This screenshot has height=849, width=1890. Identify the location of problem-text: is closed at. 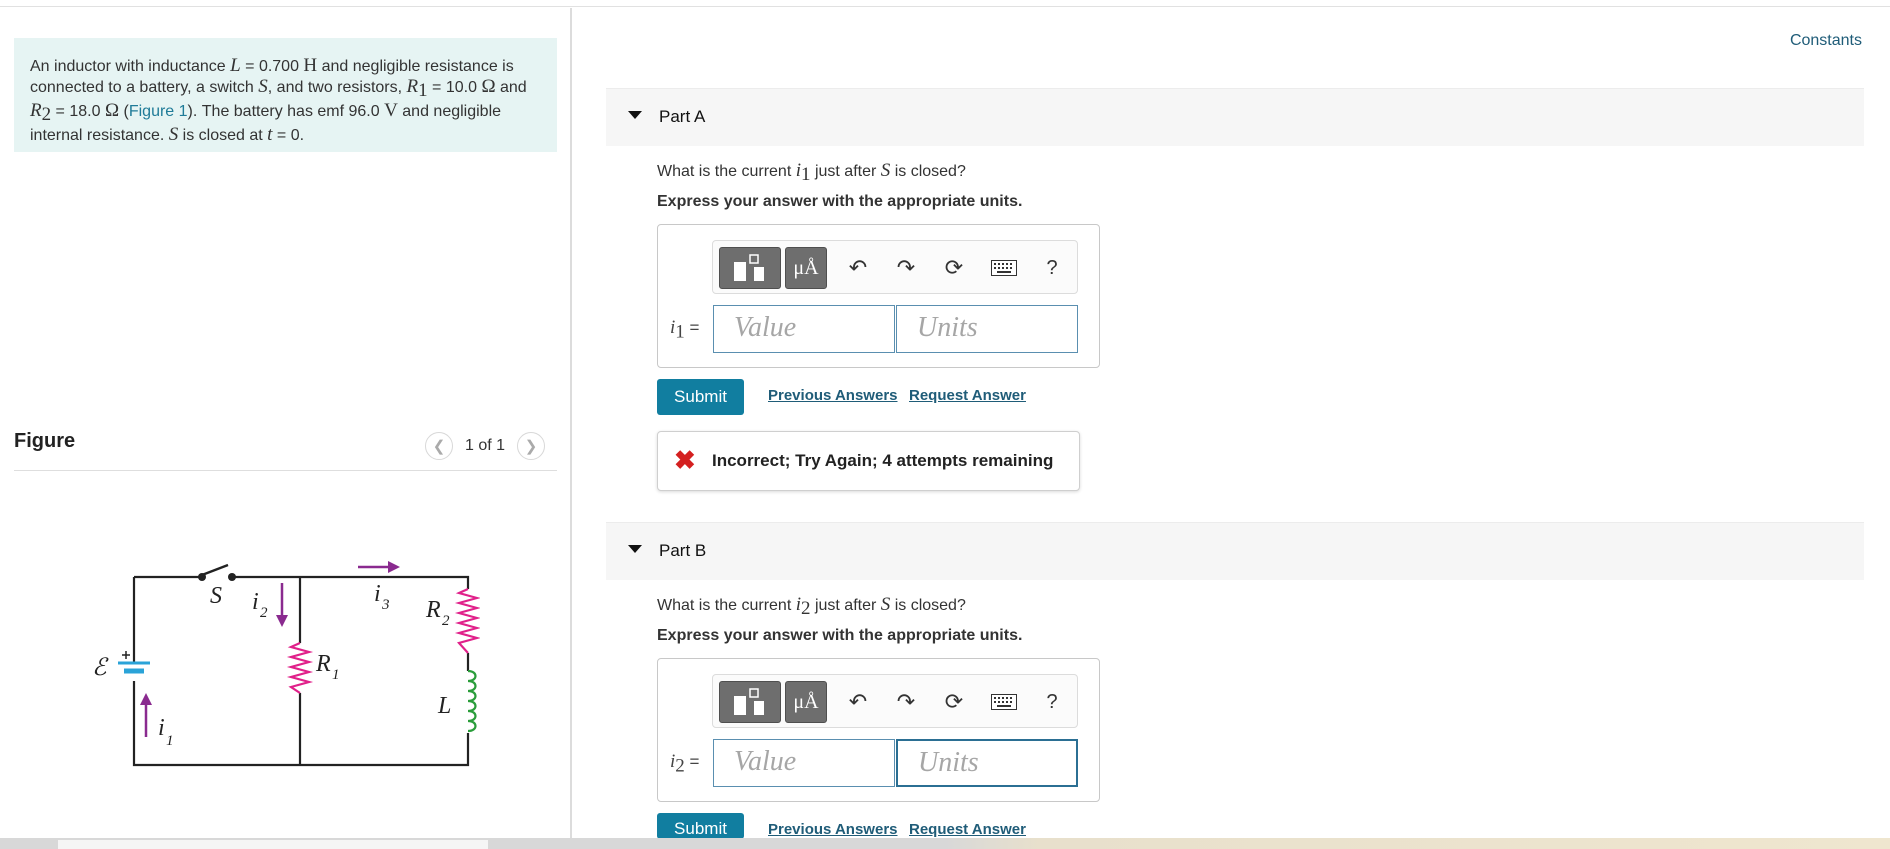
(223, 136).